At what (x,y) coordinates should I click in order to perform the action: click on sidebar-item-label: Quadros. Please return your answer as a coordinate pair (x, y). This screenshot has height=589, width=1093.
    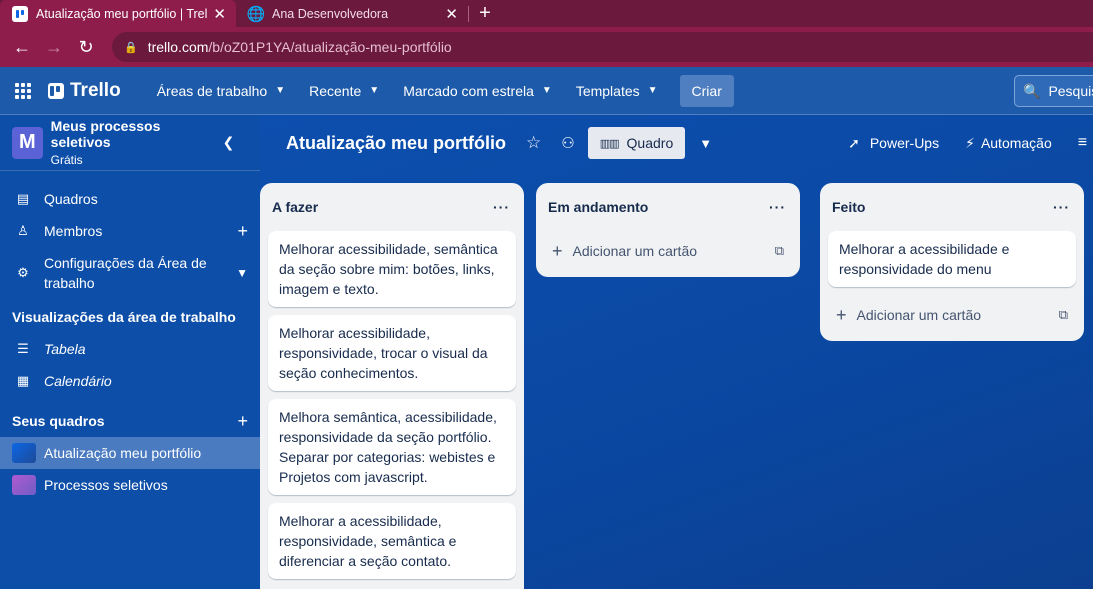
    Looking at the image, I should click on (71, 199).